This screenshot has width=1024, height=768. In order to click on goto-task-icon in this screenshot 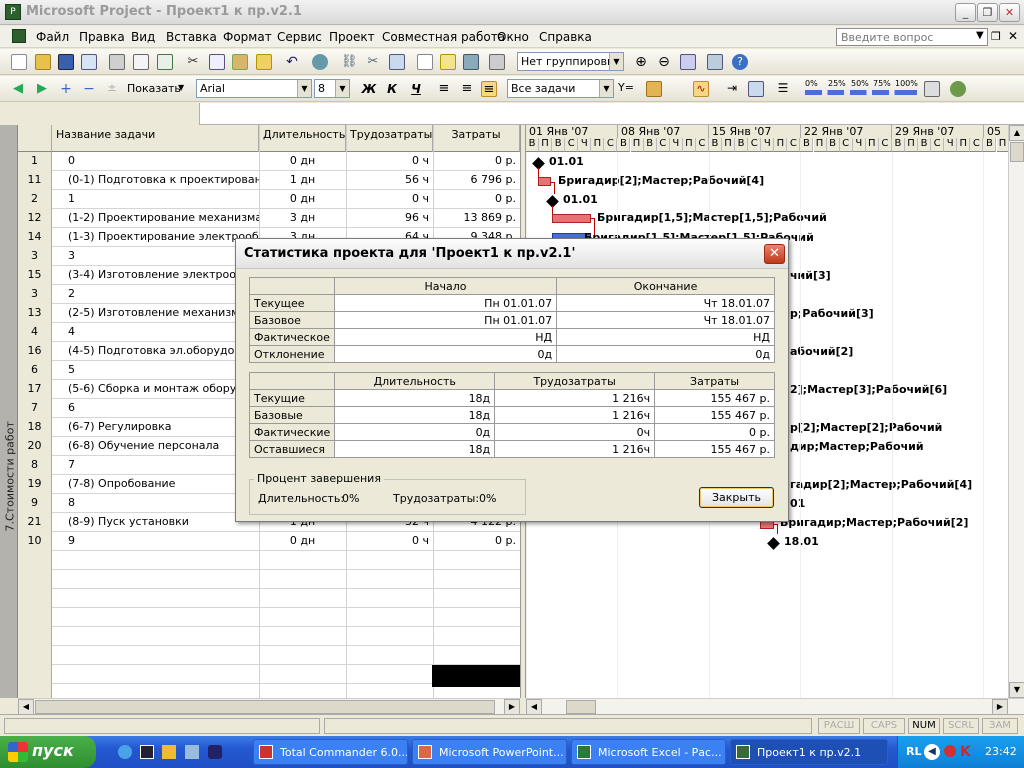, I will do `click(688, 62)`.